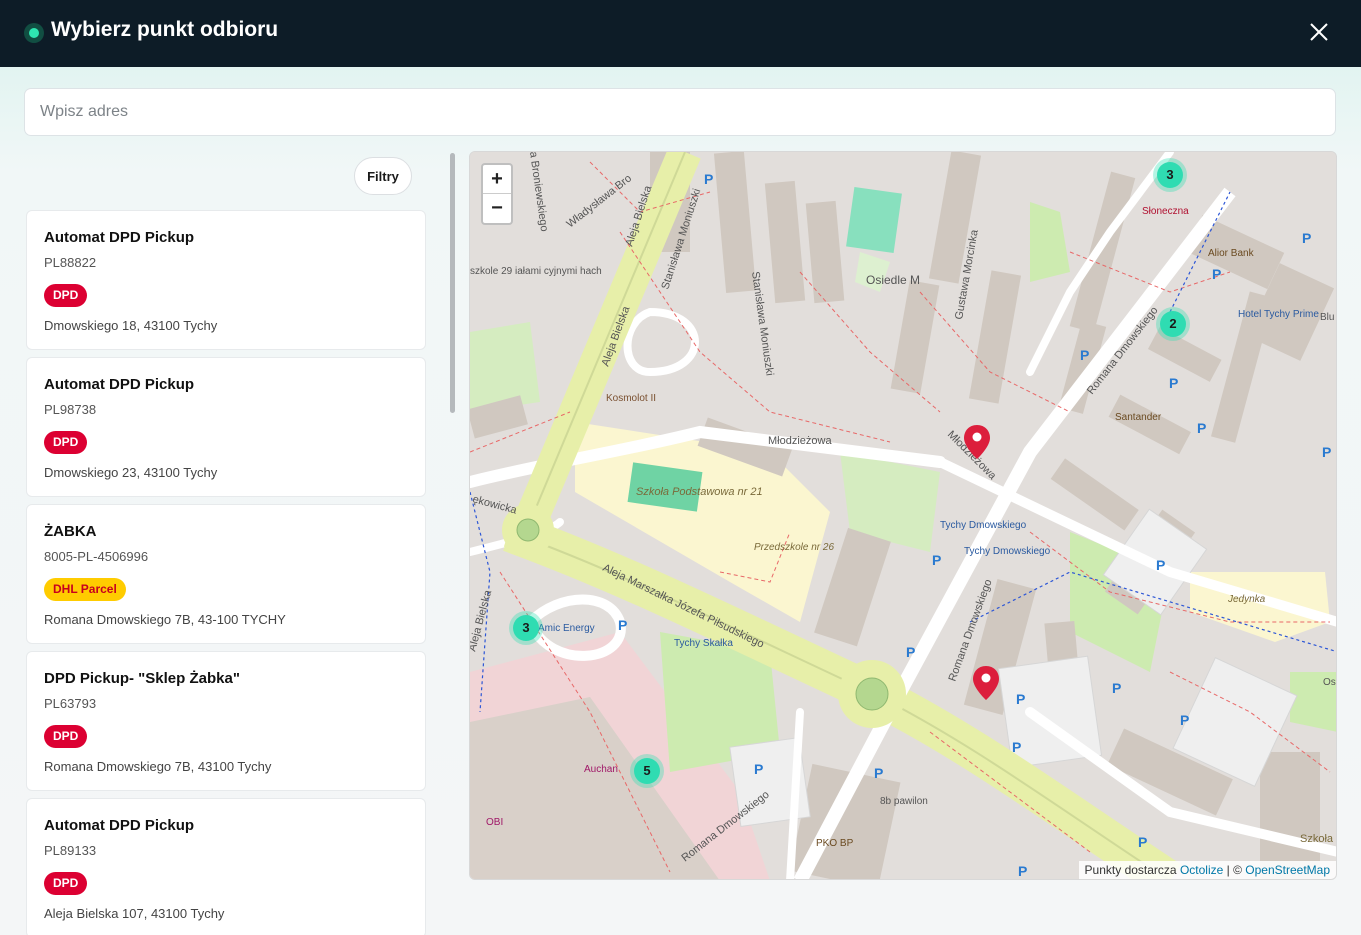 The width and height of the screenshot is (1361, 935). Describe the element at coordinates (1246, 599) in the screenshot. I see `label-jedynka: Jedynka` at that location.